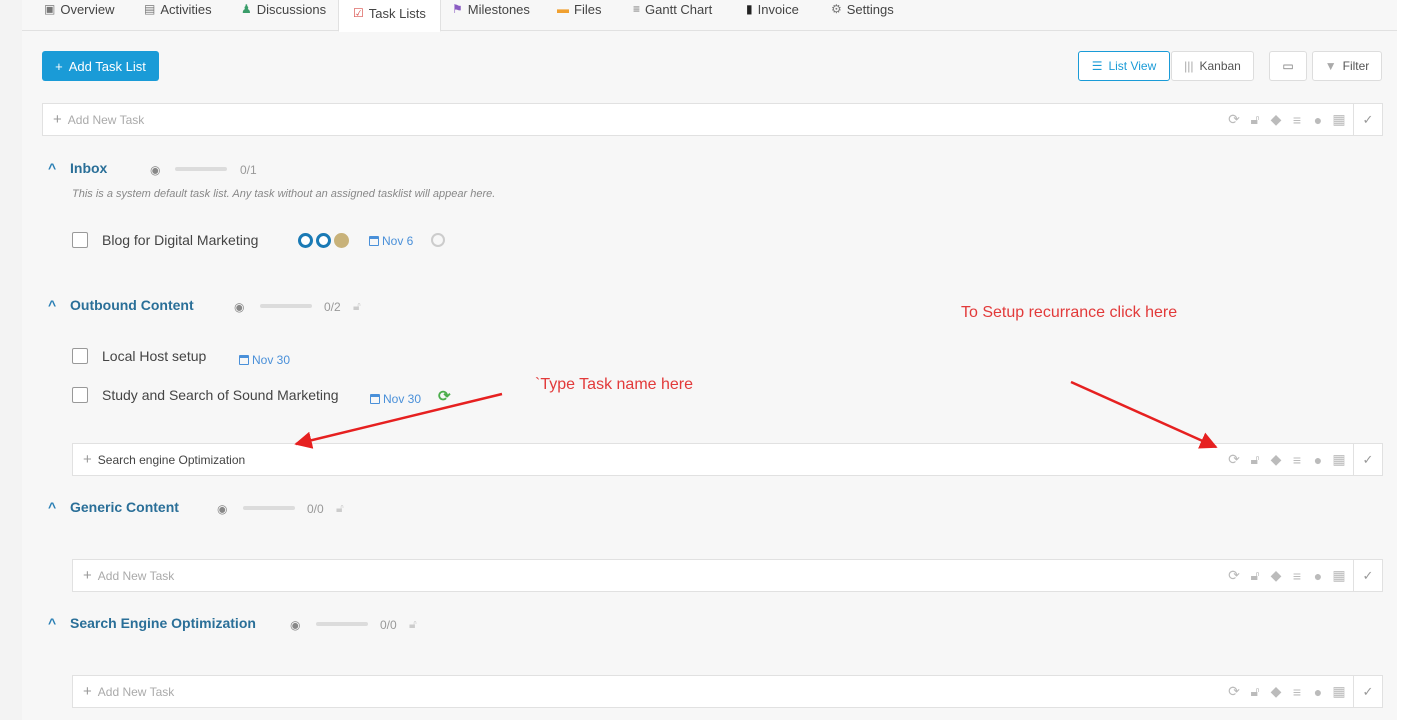  What do you see at coordinates (398, 420) in the screenshot?
I see `arrow-to-task-input` at bounding box center [398, 420].